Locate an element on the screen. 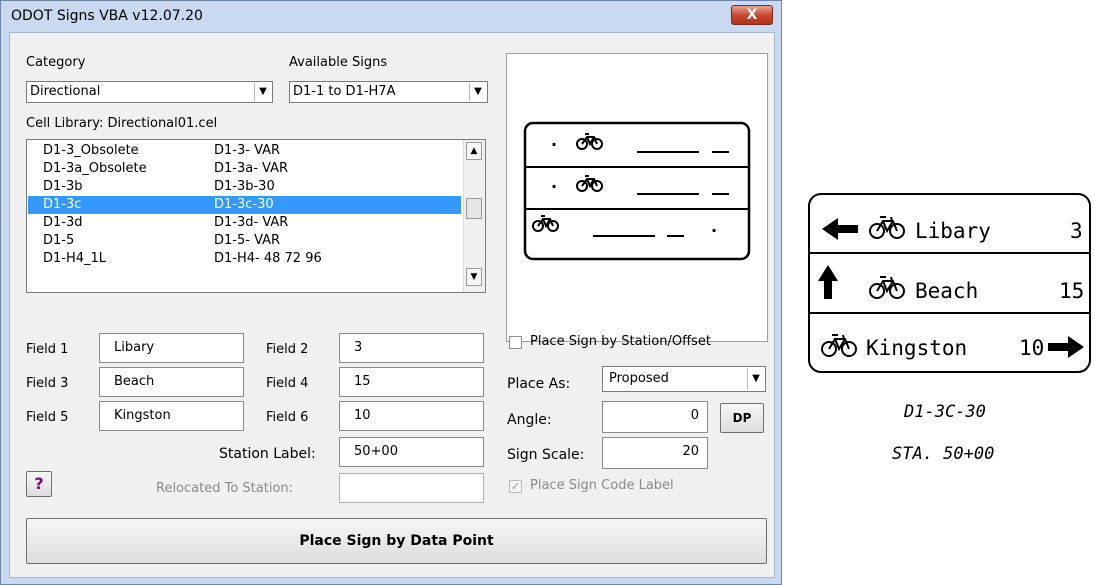 The width and height of the screenshot is (1095, 585). list-item-cell: D1-3c-30 is located at coordinates (244, 204).